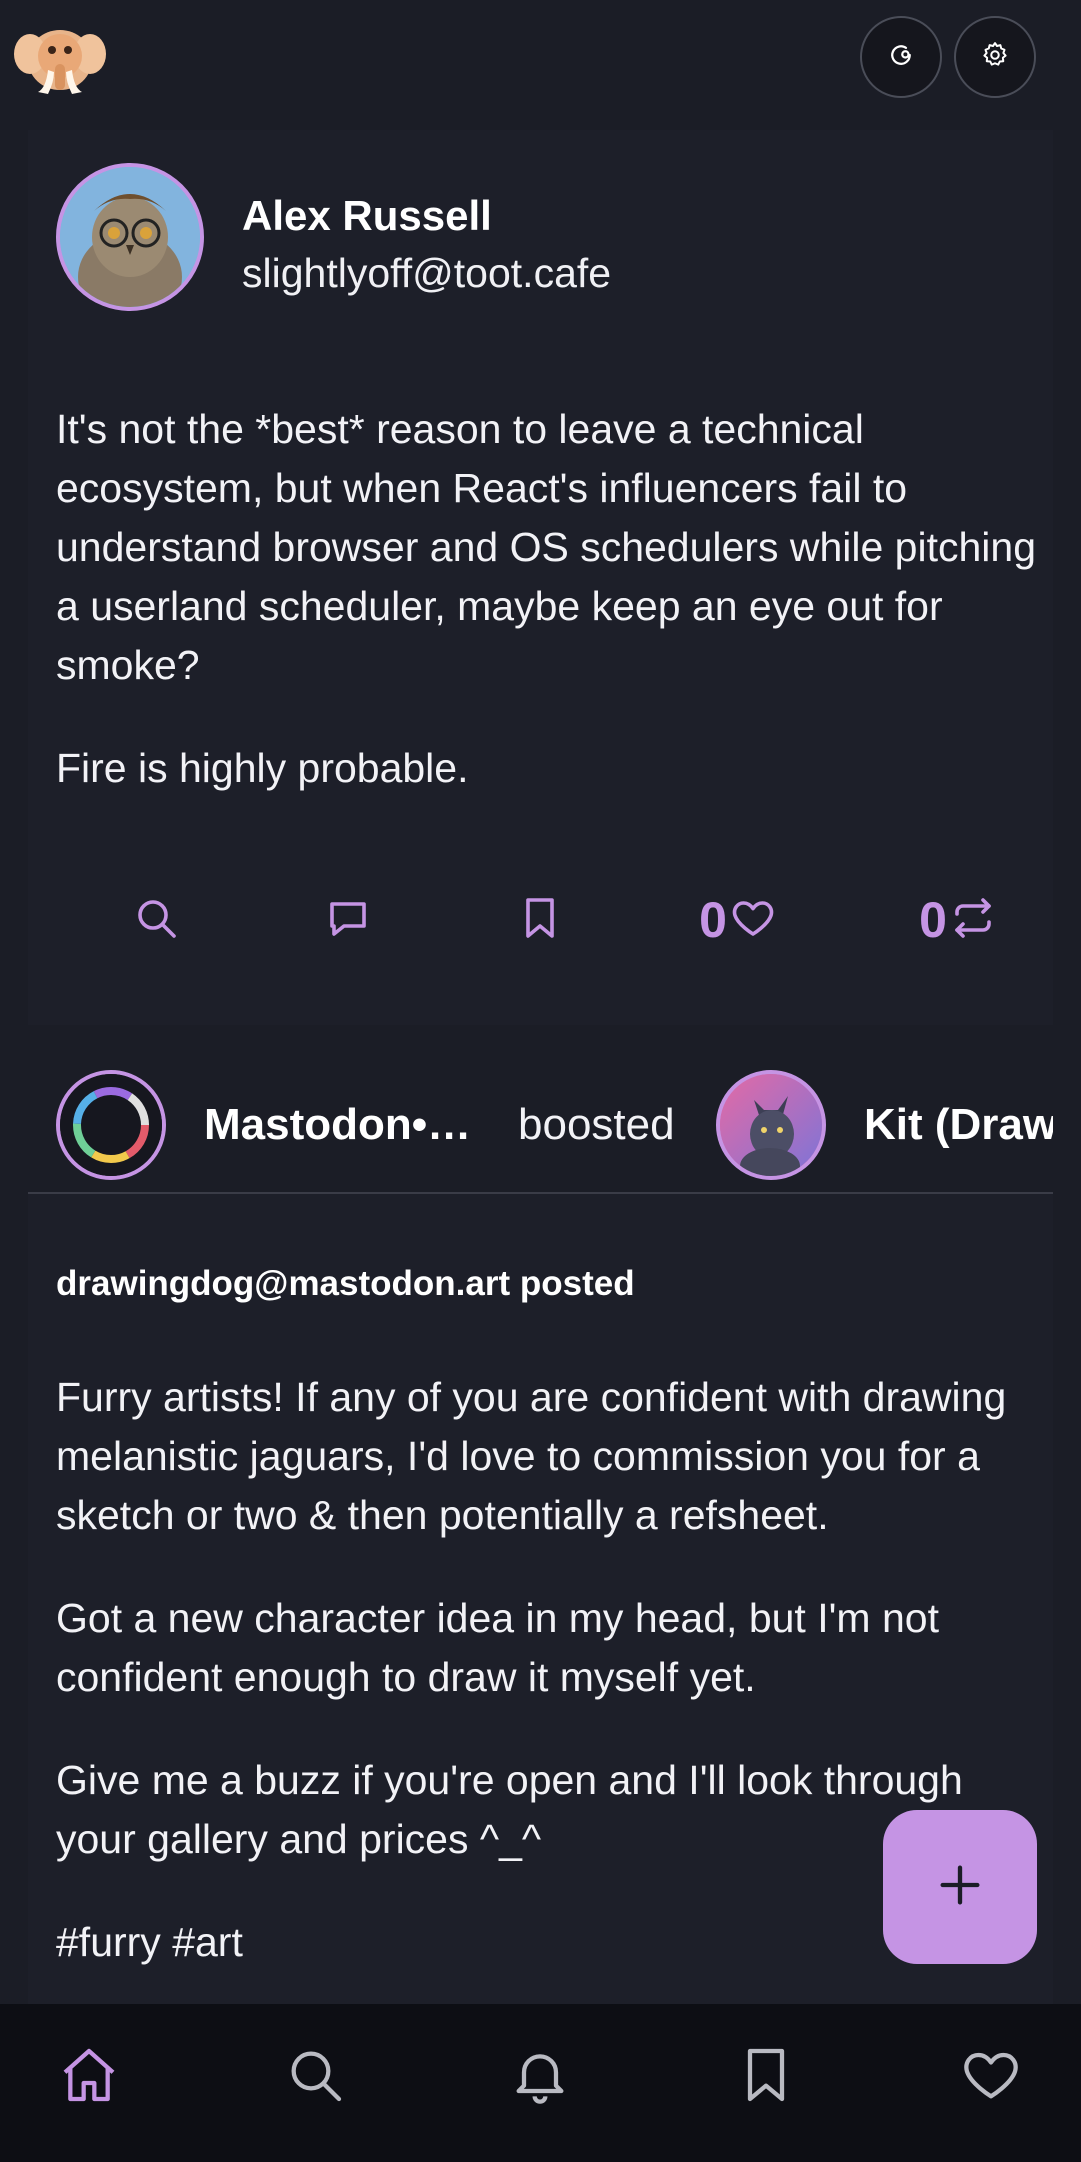  I want to click on gear-icon, so click(995, 57).